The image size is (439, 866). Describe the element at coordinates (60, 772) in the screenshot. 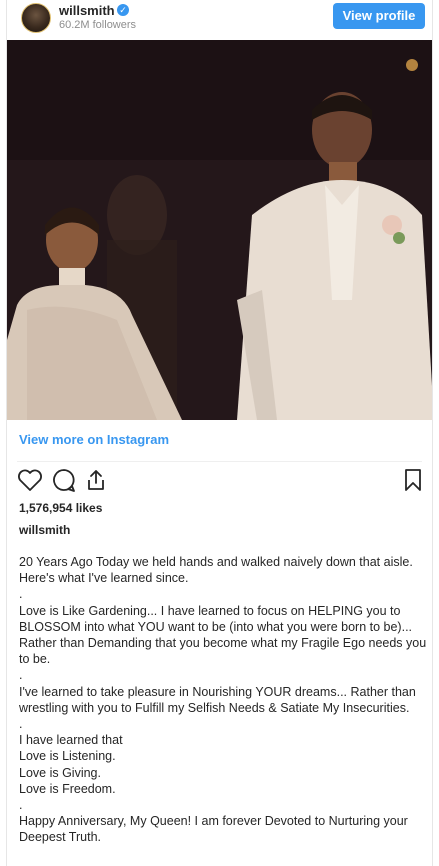

I see `caption-line: Love is Giving.` at that location.